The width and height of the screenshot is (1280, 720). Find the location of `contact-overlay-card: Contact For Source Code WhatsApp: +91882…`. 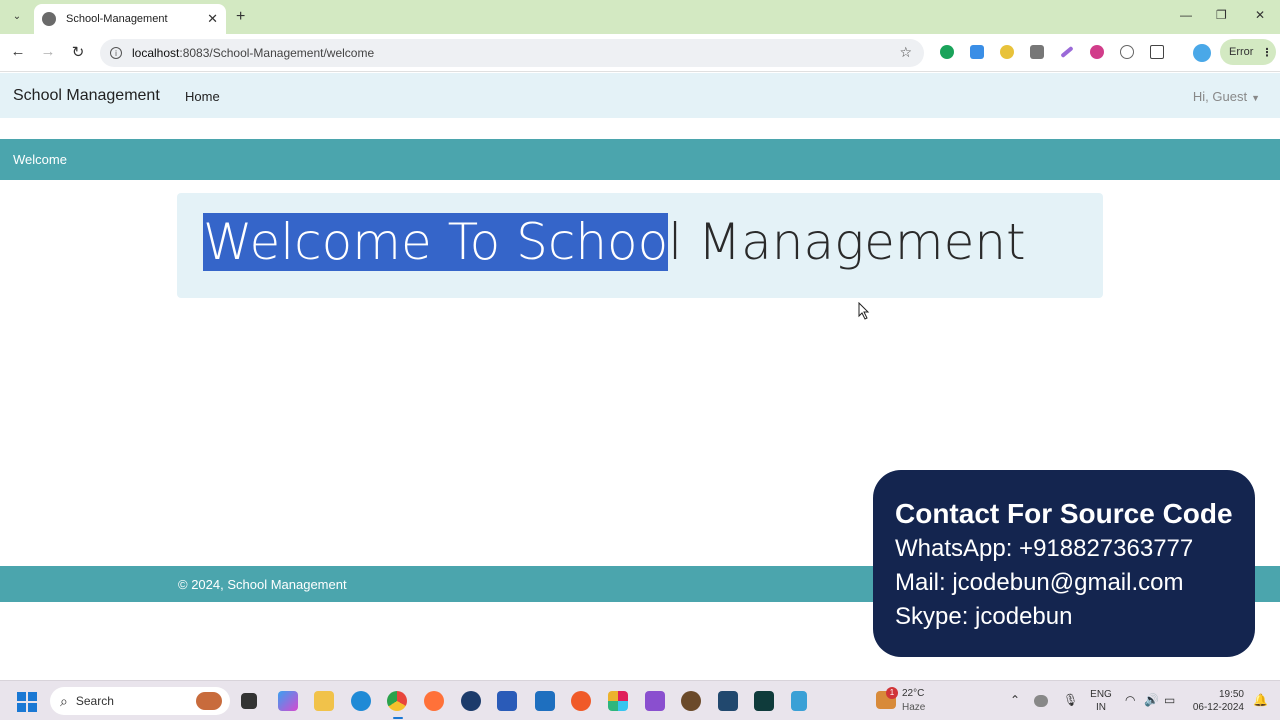

contact-overlay-card: Contact For Source Code WhatsApp: +91882… is located at coordinates (1064, 563).